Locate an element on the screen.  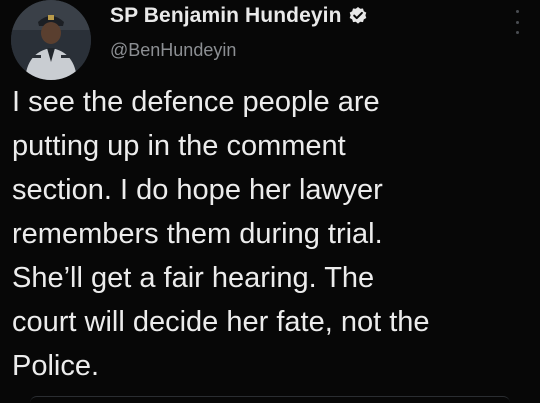
author-display-name: SP Benjamin Hundeyin is located at coordinates (226, 16).